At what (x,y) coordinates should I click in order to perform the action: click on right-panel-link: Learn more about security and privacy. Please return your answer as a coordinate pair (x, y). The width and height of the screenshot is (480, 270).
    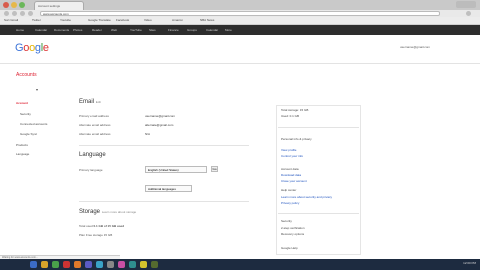
    Looking at the image, I should click on (306, 197).